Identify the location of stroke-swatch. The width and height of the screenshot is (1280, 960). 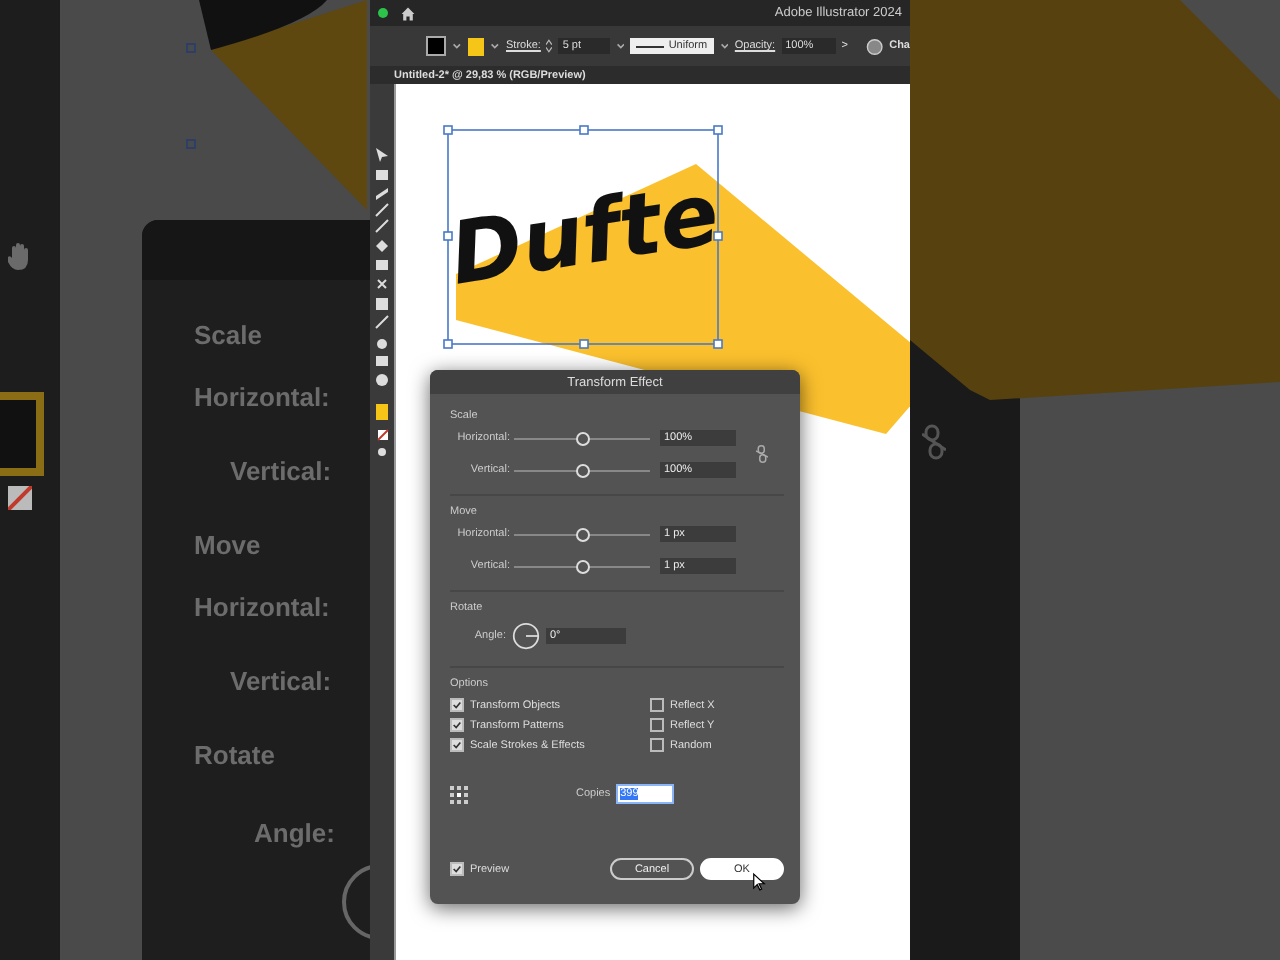
(476, 46).